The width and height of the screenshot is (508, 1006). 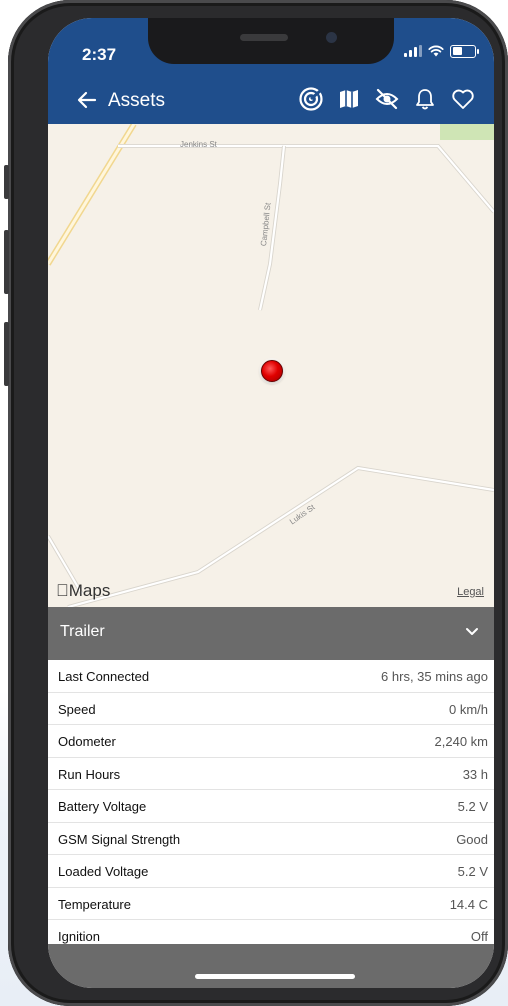 What do you see at coordinates (99, 54) in the screenshot?
I see `status-time: 2:37` at bounding box center [99, 54].